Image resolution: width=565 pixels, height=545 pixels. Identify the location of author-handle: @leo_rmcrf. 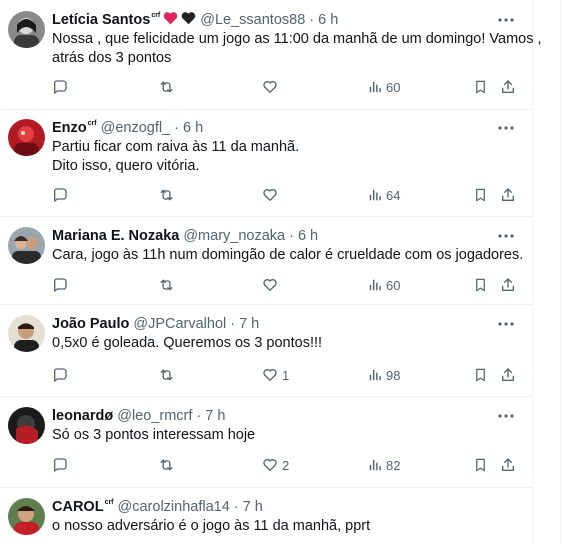
(154, 416).